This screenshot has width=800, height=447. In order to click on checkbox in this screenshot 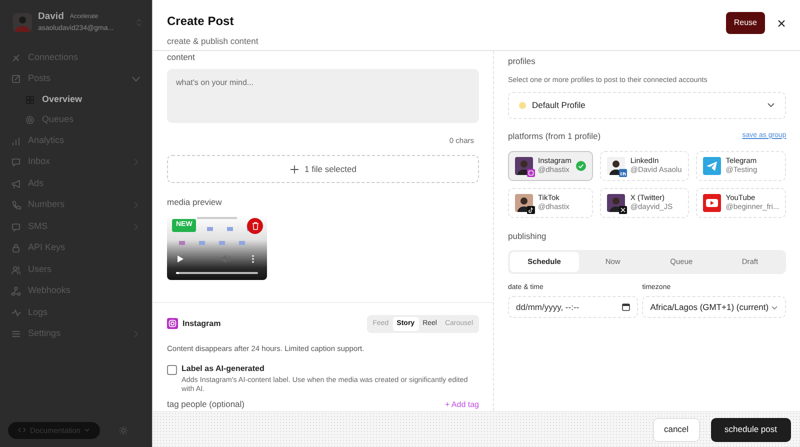, I will do `click(172, 370)`.